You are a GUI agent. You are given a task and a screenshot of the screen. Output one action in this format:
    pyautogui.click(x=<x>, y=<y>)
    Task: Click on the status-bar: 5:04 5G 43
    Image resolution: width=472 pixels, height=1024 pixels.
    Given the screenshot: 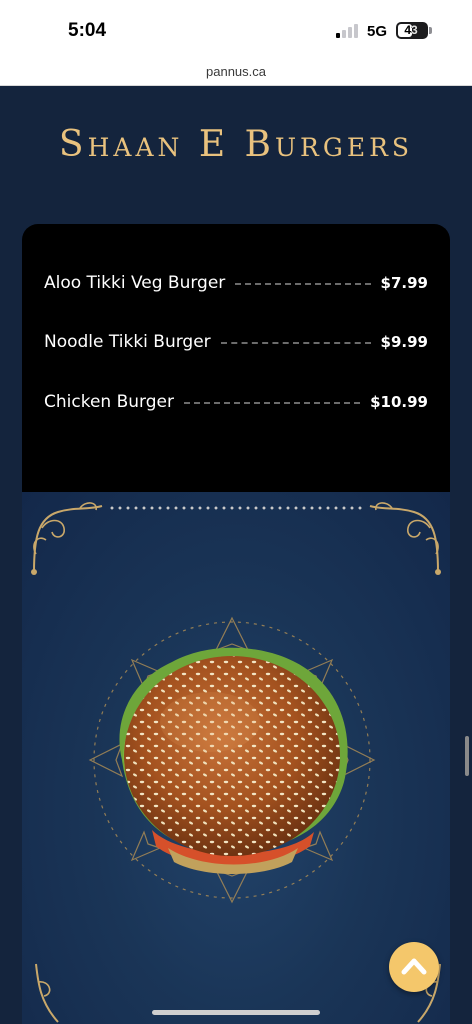 What is the action you would take?
    pyautogui.click(x=236, y=29)
    